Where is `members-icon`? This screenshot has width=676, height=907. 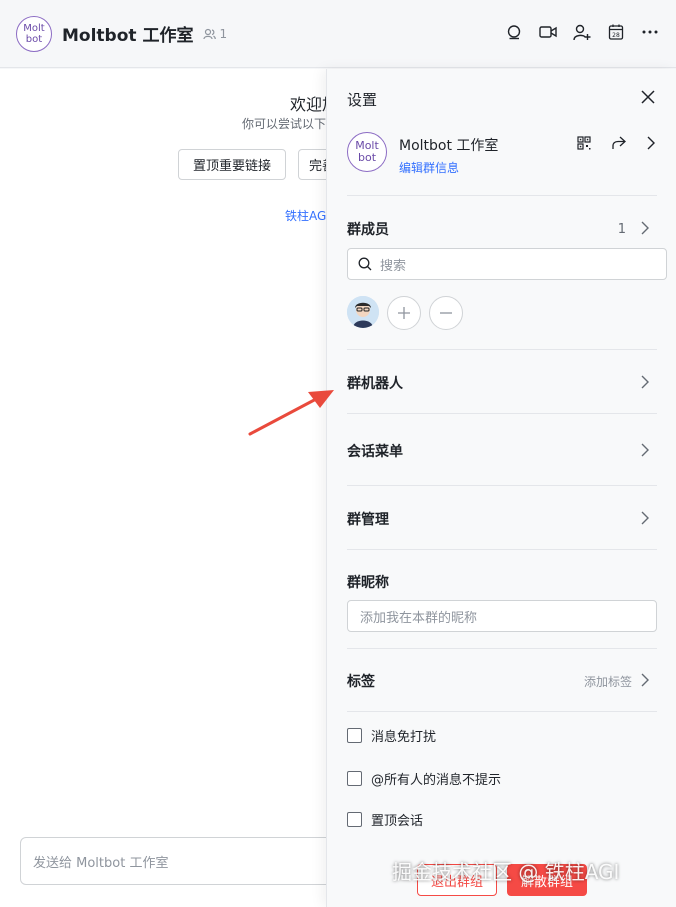 members-icon is located at coordinates (210, 33).